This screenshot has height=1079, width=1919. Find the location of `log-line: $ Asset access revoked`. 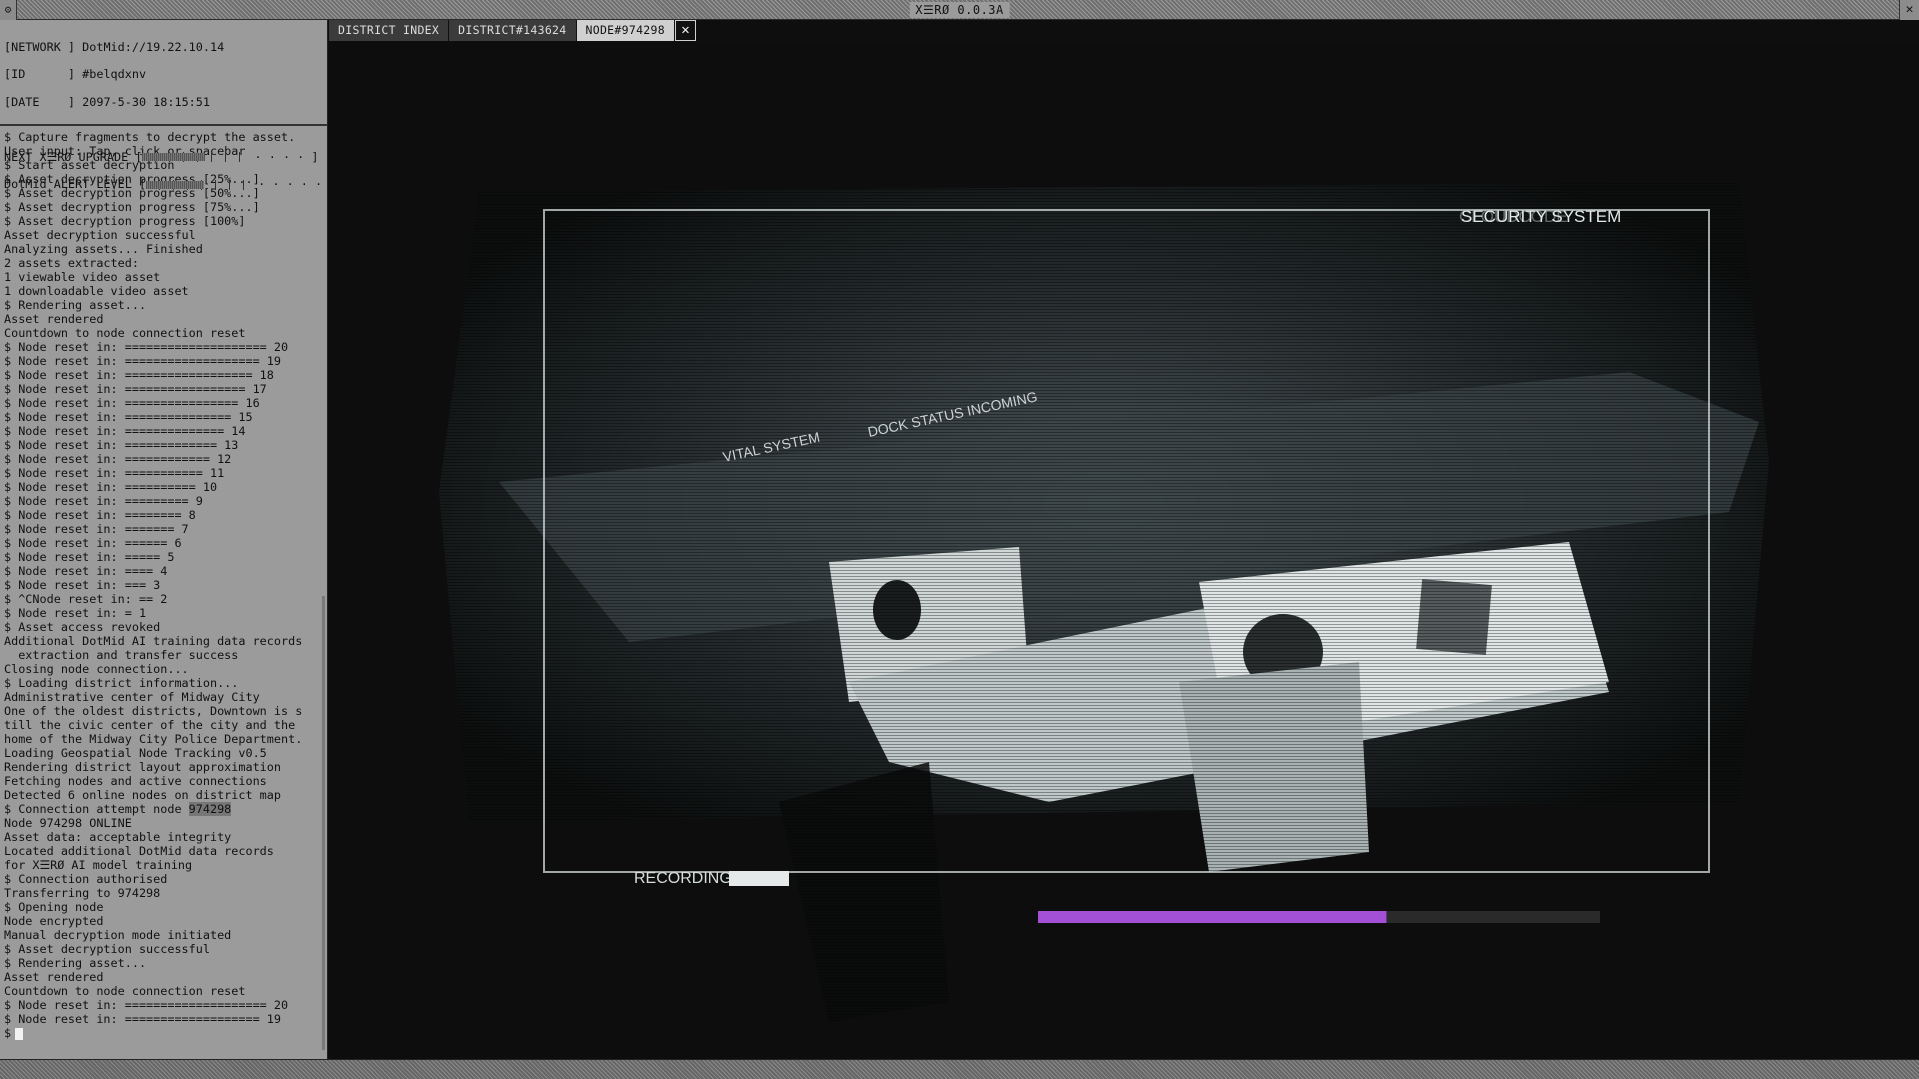

log-line: $ Asset access revoked is located at coordinates (82, 627).